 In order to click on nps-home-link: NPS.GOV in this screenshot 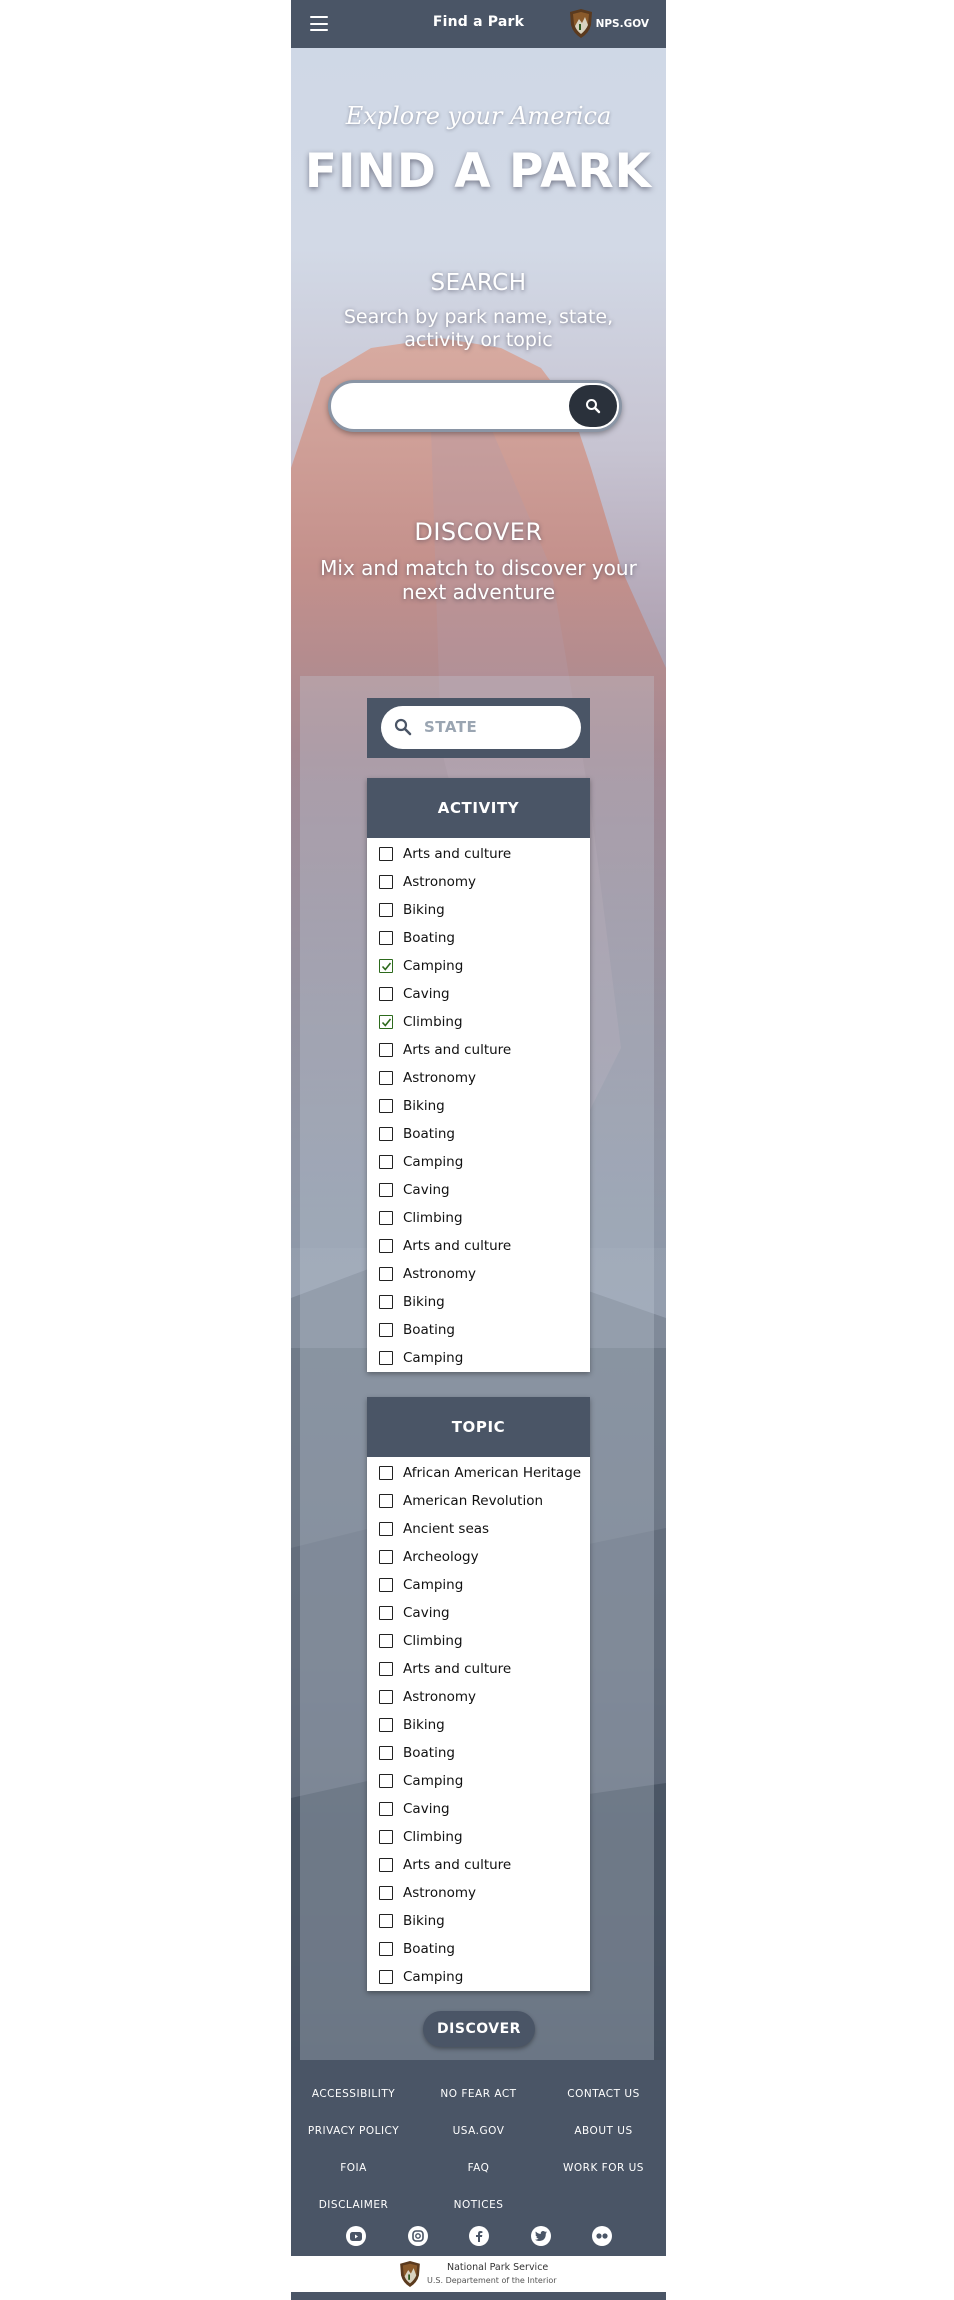, I will do `click(609, 23)`.